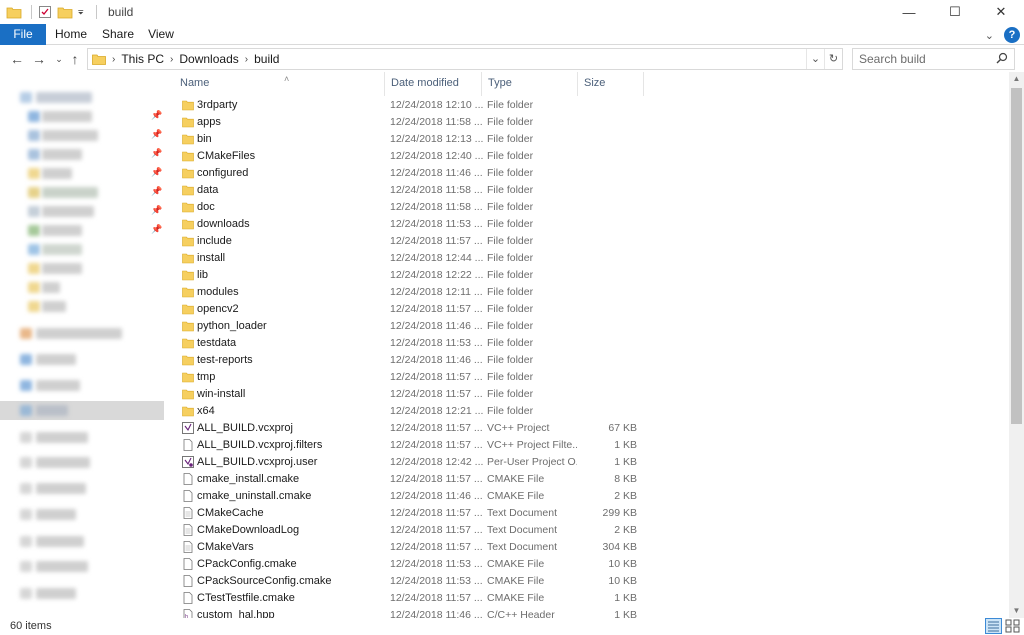  What do you see at coordinates (587, 139) in the screenshot?
I see `file-row: bin 12/24/2018 12:13 ... File folder` at bounding box center [587, 139].